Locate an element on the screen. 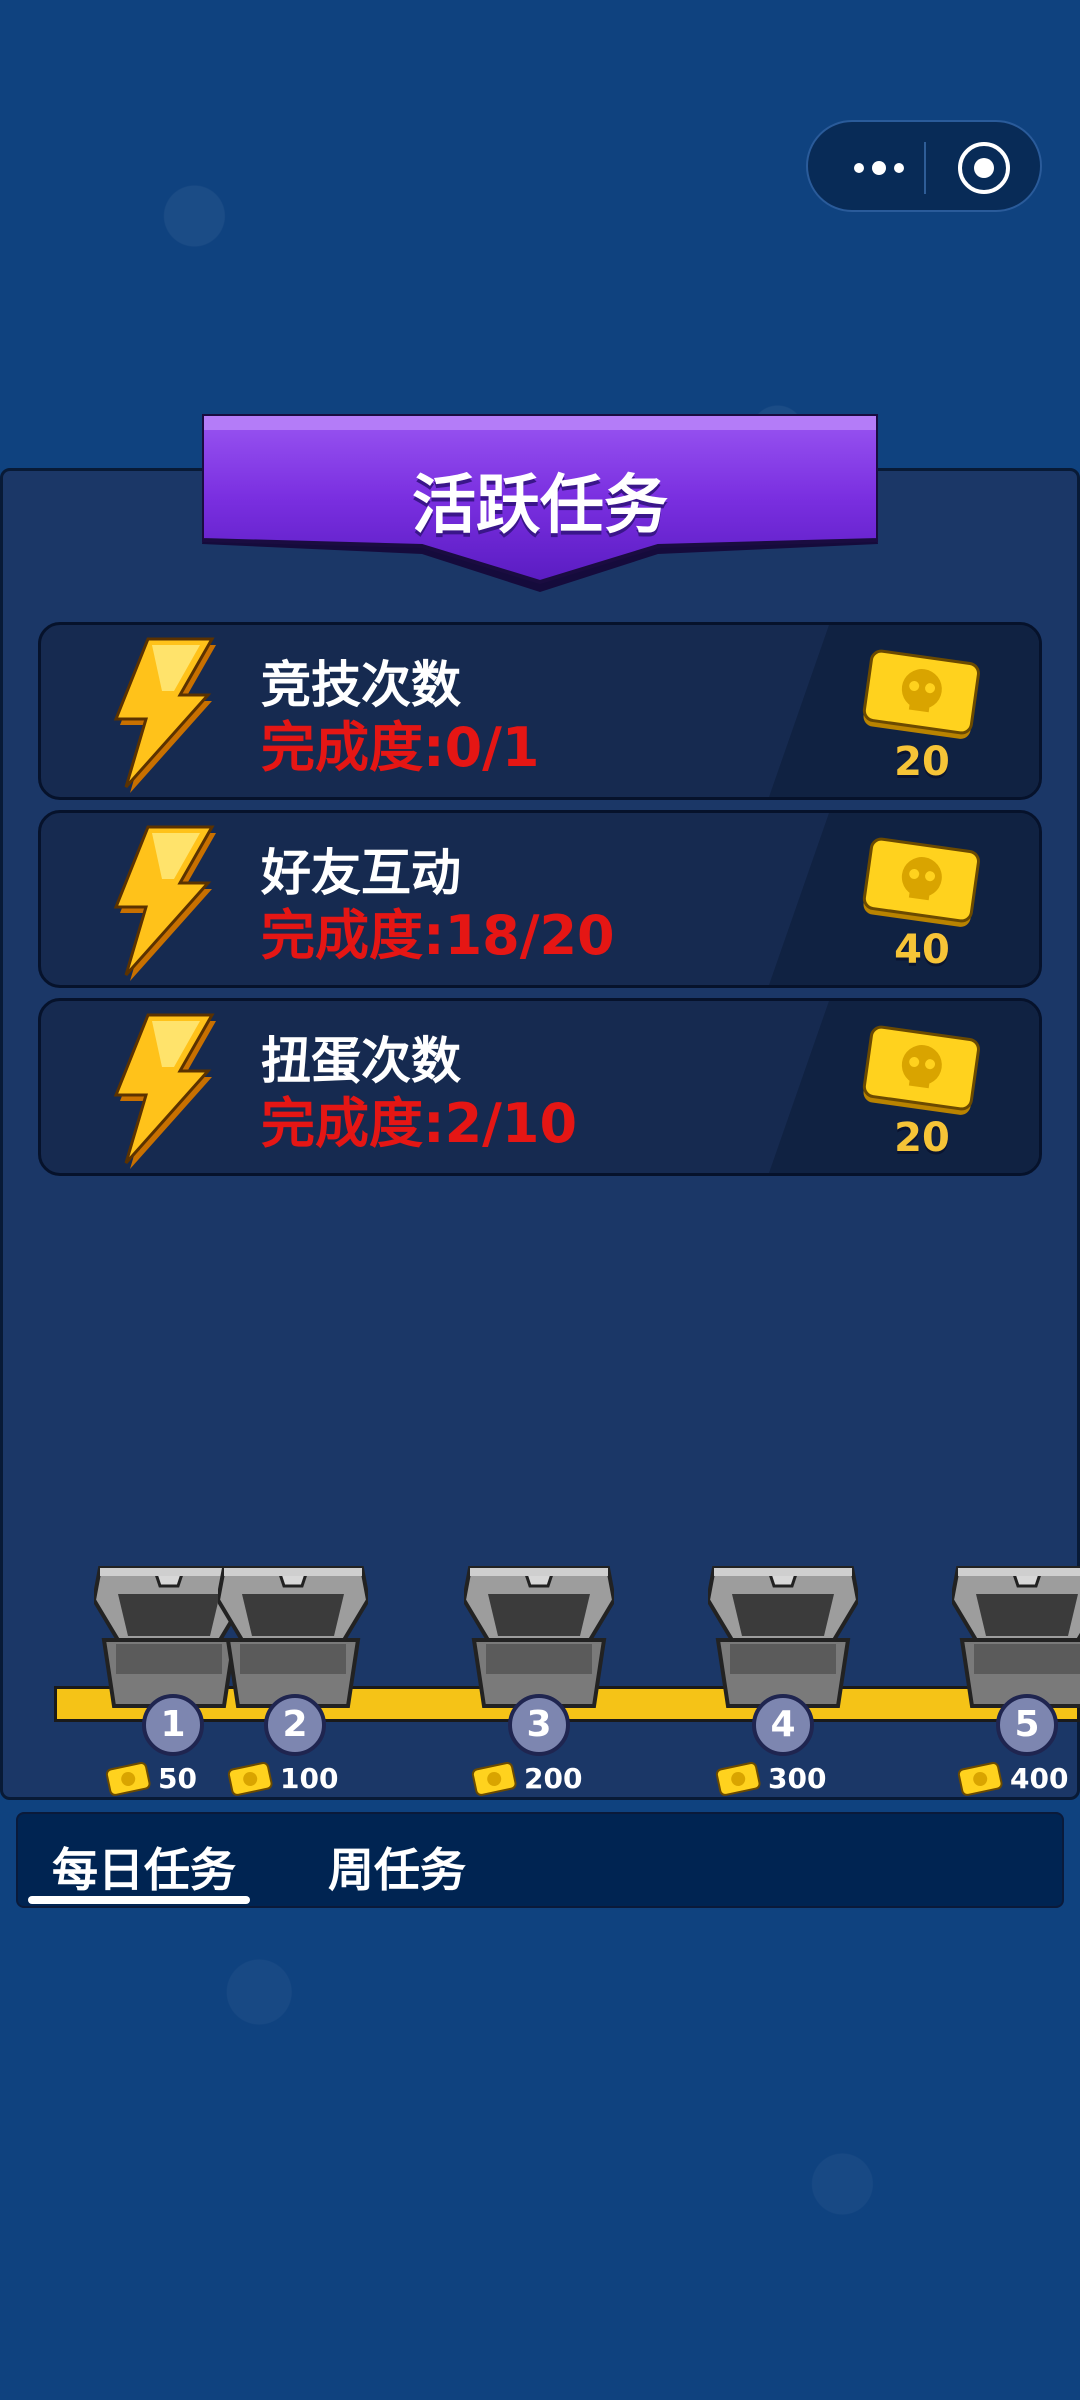  miniprogram-capsule is located at coordinates (924, 166).